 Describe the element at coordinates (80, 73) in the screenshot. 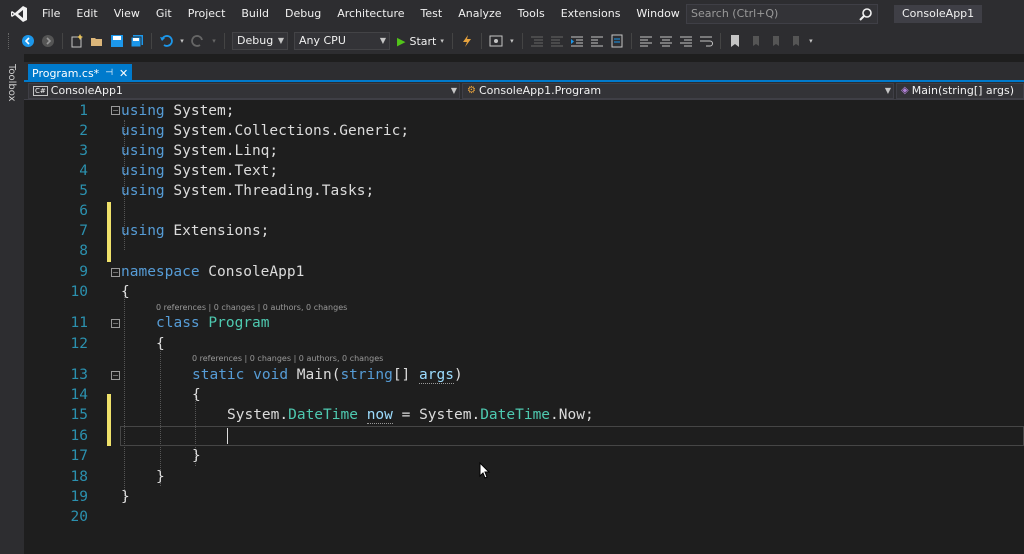

I see `tab-program-cs: Program.cs* ⊣ ✕` at that location.